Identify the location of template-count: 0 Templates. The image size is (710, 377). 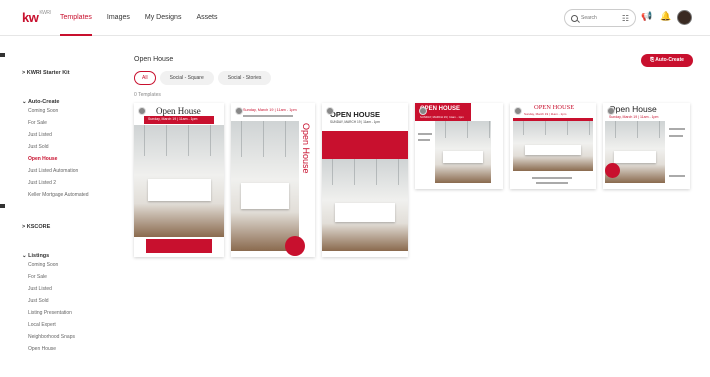
(147, 95).